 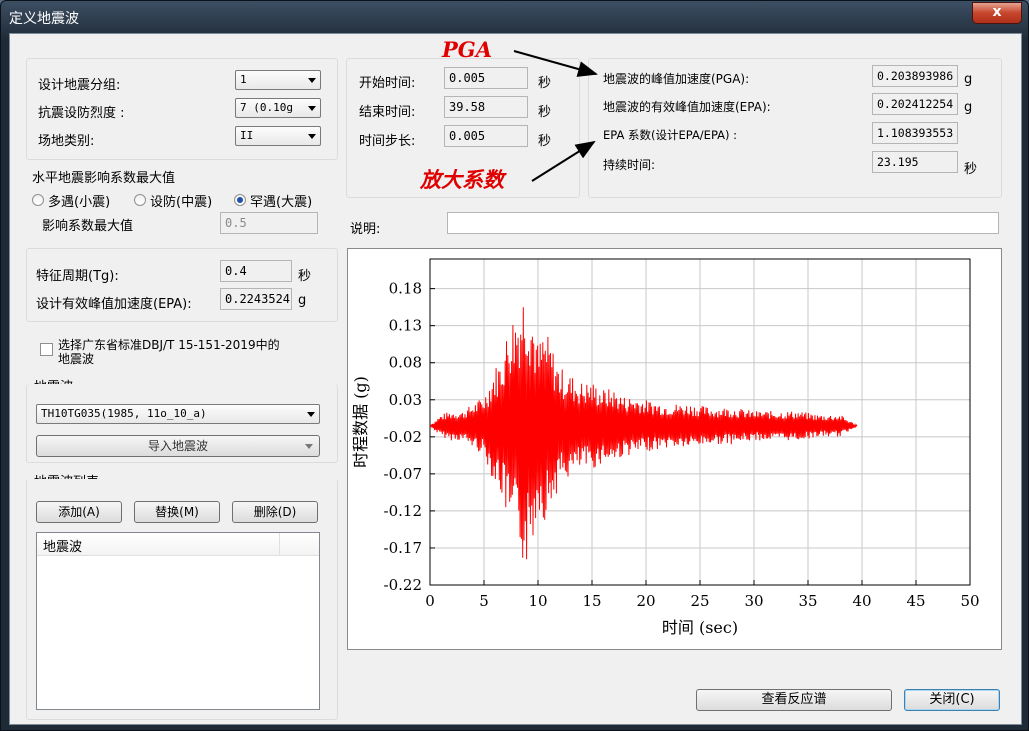 I want to click on x-tick-label: 0, so click(x=430, y=601).